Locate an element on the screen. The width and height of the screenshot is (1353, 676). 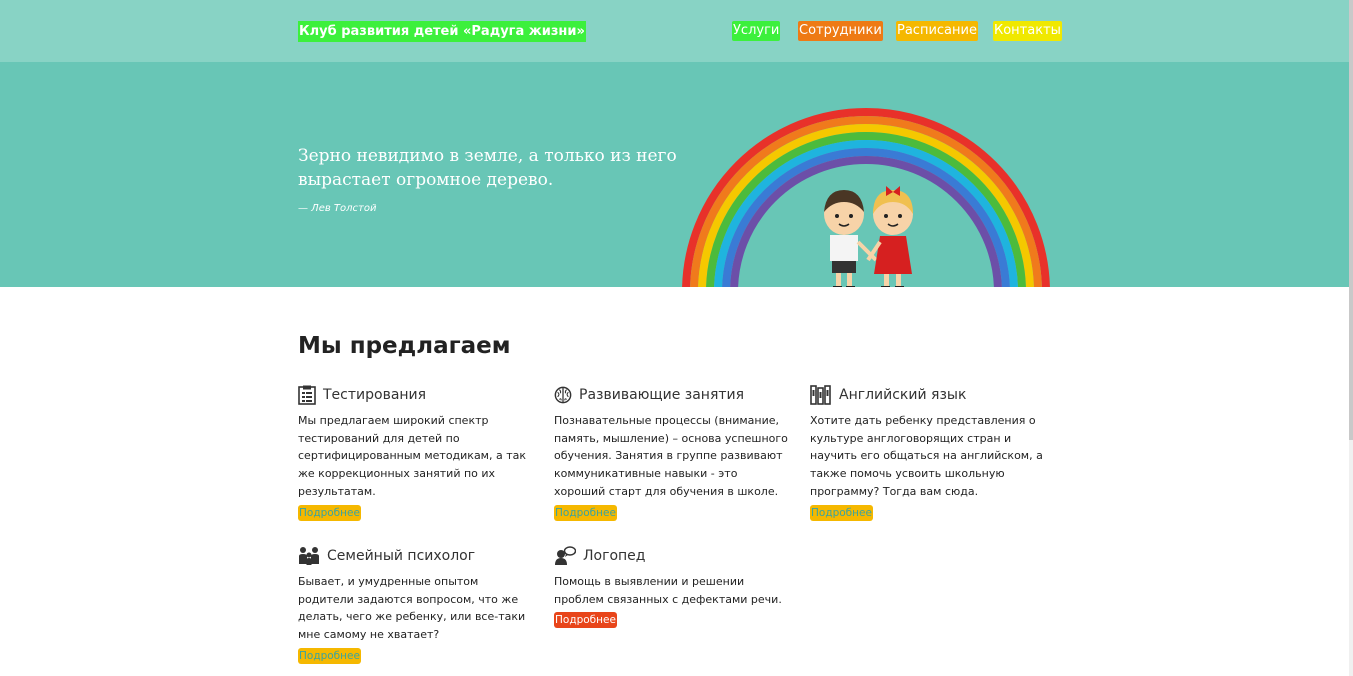
girl-figure is located at coordinates (889, 236).